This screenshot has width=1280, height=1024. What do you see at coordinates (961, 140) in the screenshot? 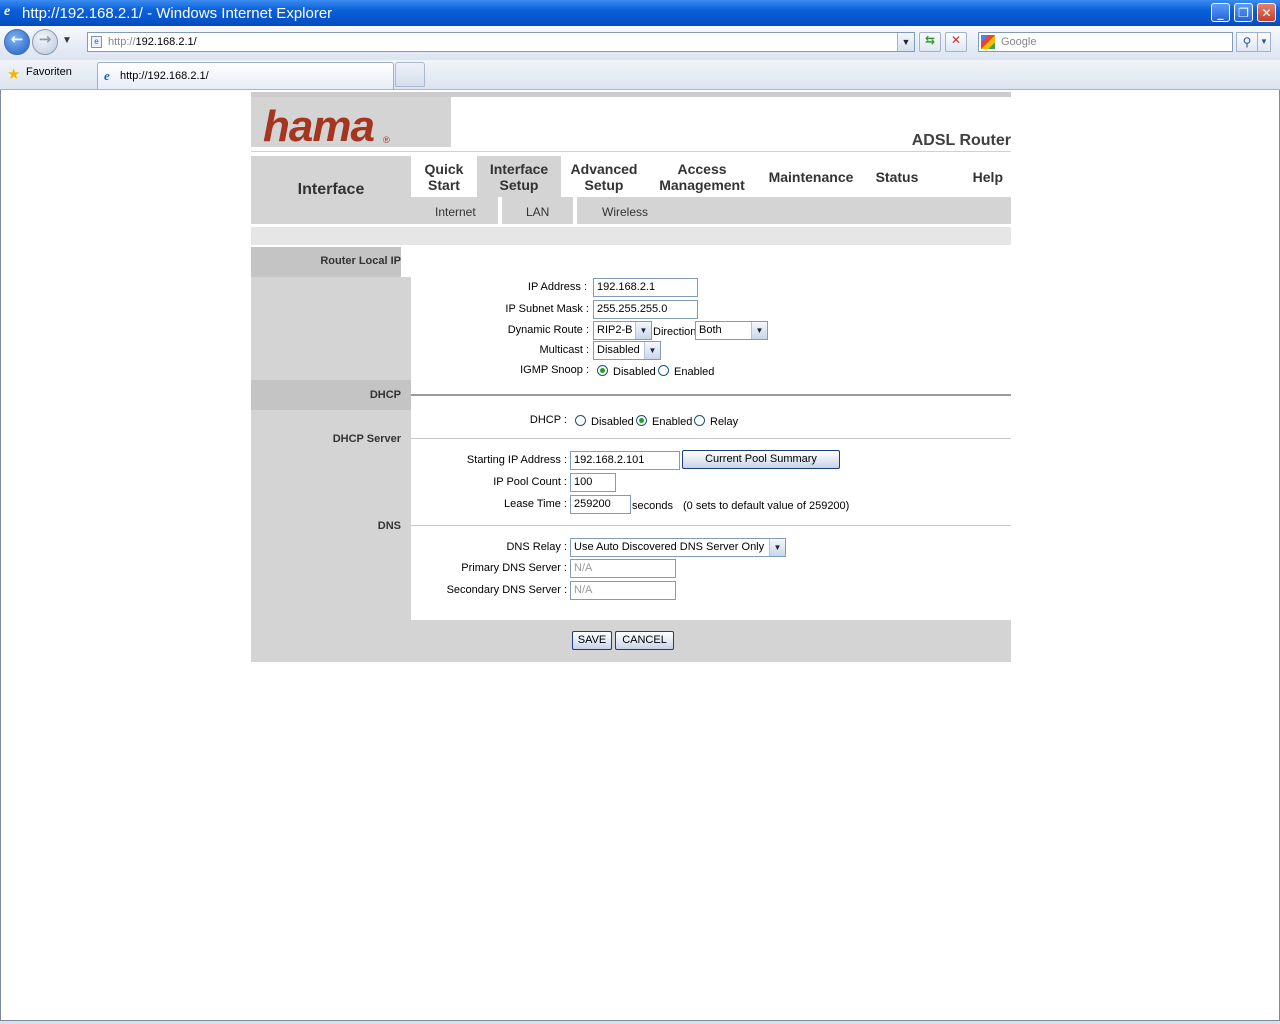
I see `product-name: ADSL Router` at bounding box center [961, 140].